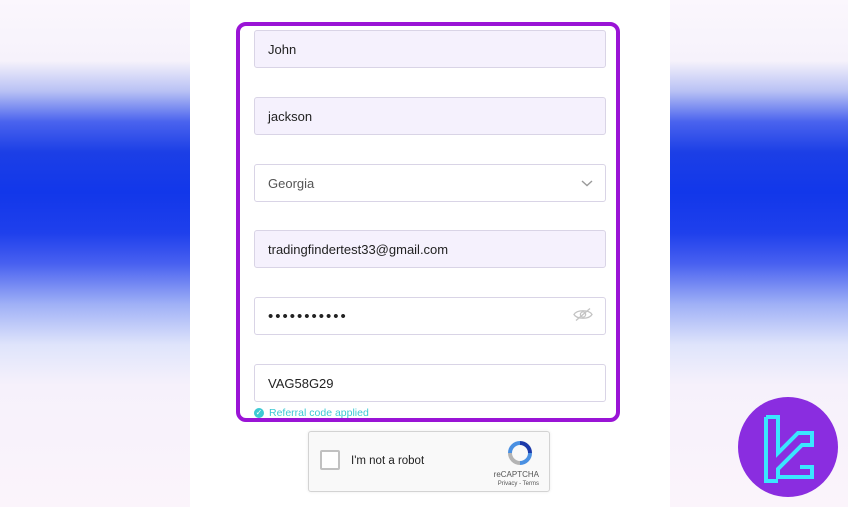 The width and height of the screenshot is (848, 507). I want to click on captcha-label: I'm not a robot, so click(388, 461).